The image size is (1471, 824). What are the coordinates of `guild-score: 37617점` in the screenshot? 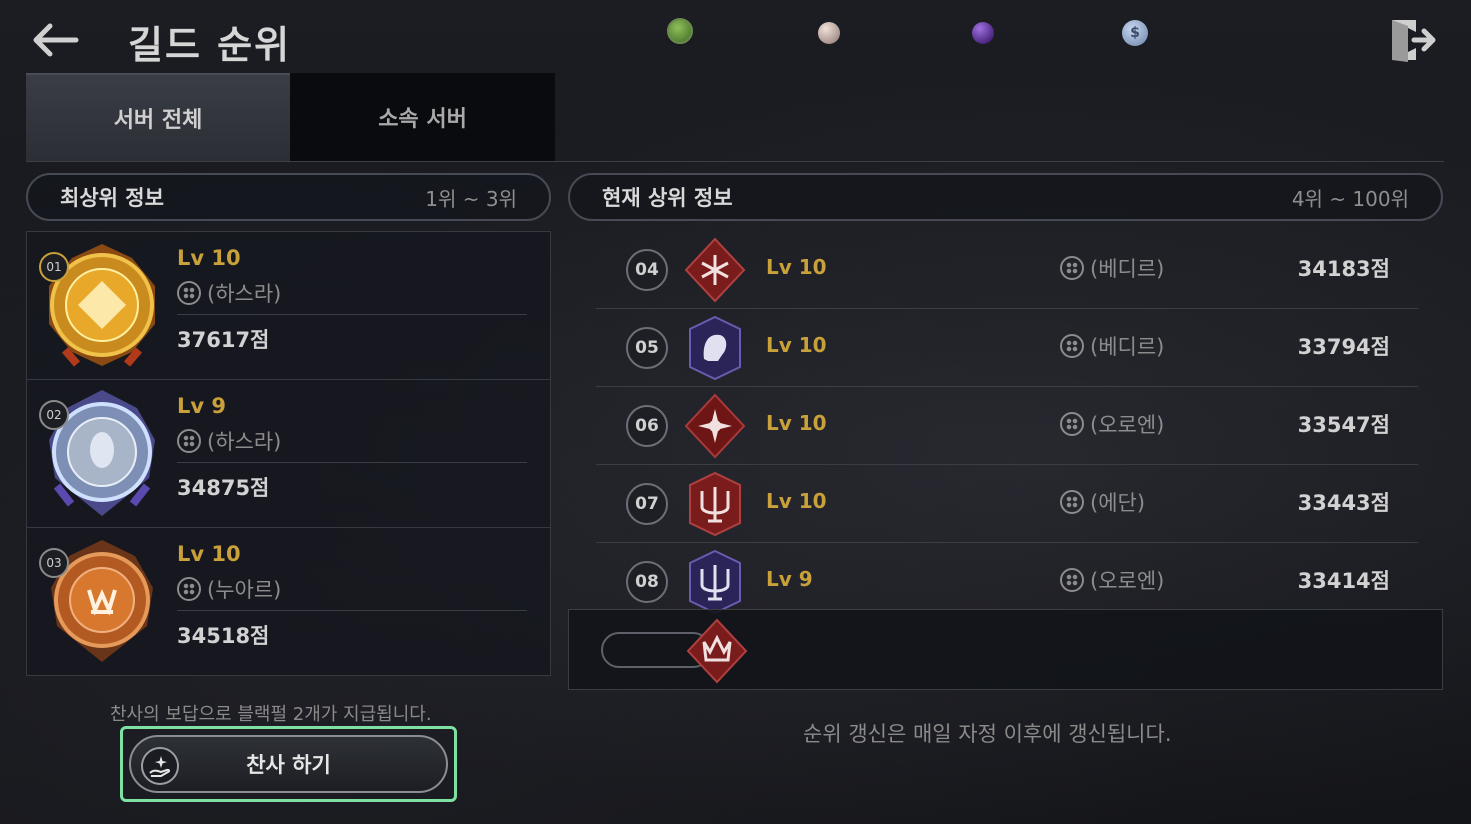 It's located at (223, 340).